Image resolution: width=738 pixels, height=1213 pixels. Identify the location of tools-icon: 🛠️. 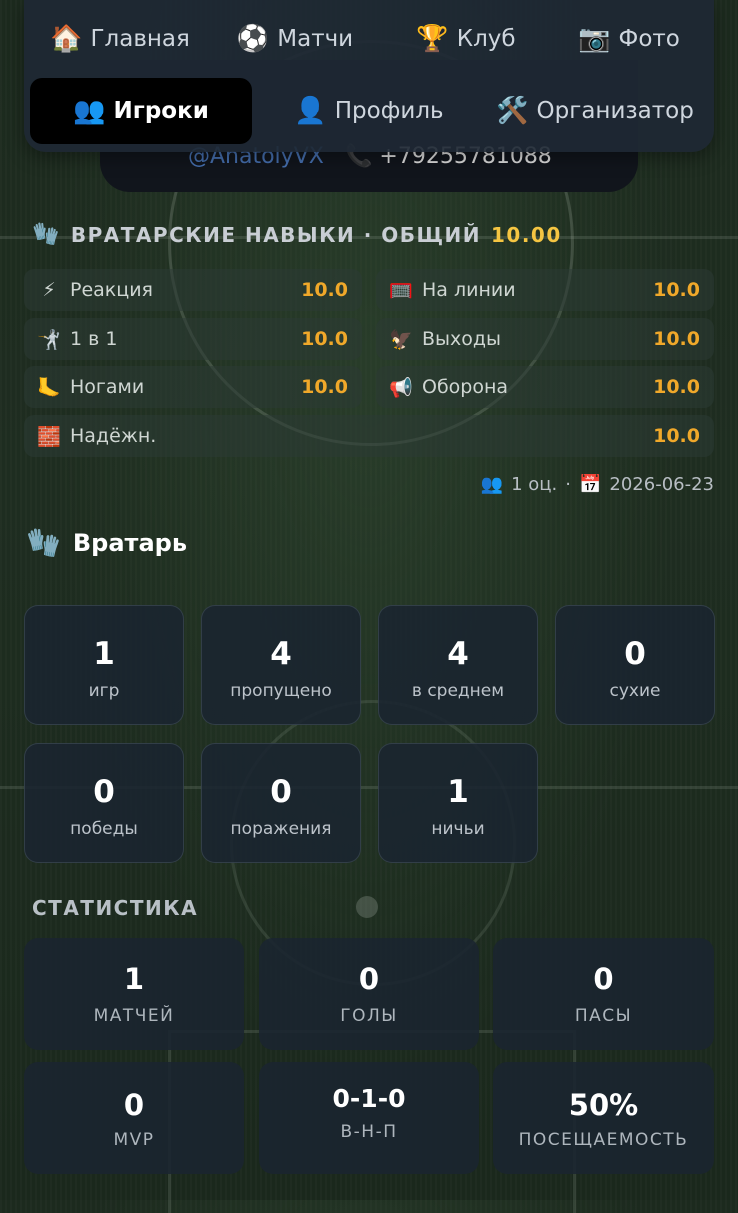
(512, 111).